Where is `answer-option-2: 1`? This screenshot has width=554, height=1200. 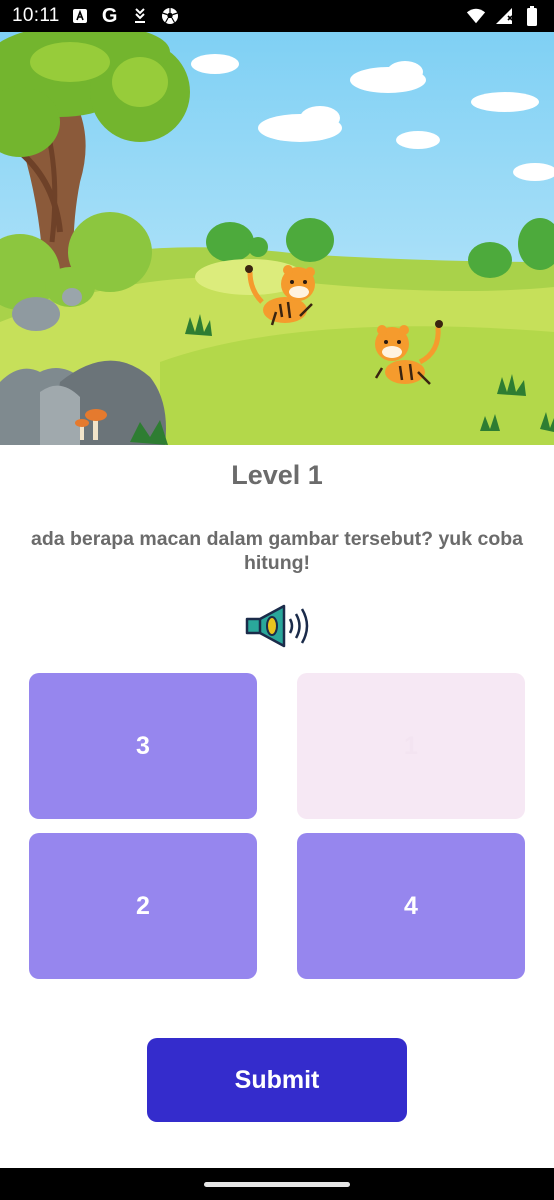
answer-option-2: 1 is located at coordinates (411, 746).